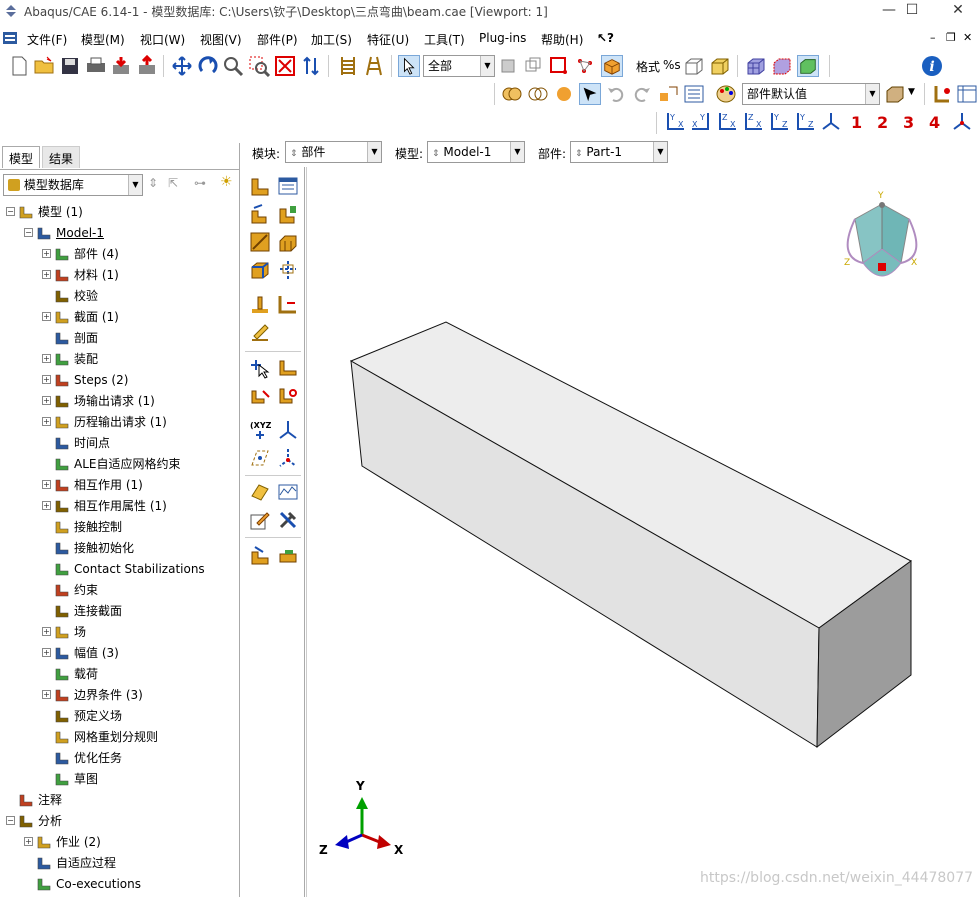  What do you see at coordinates (951, 37) in the screenshot?
I see `mdi-restore-icon: ❐` at bounding box center [951, 37].